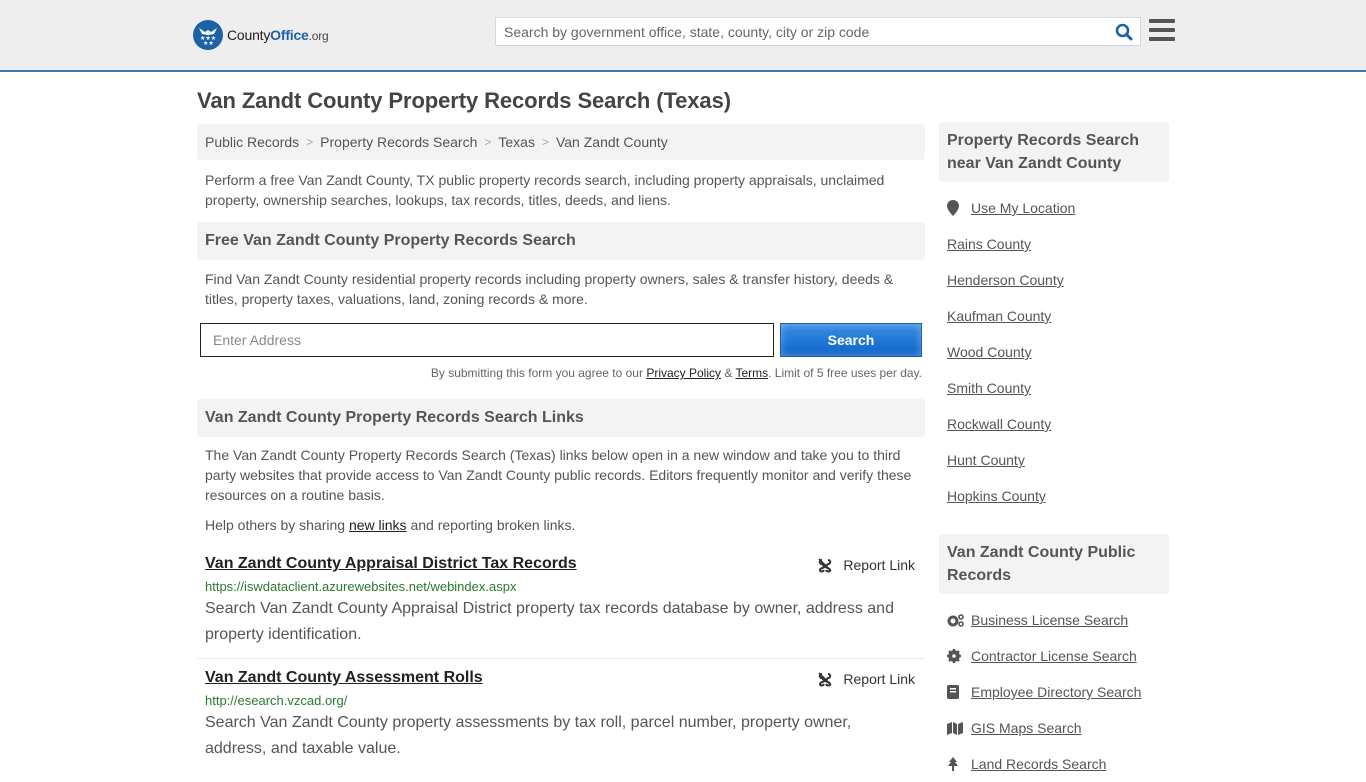 This screenshot has width=1366, height=782. Describe the element at coordinates (561, 658) in the screenshot. I see `result-divider` at that location.